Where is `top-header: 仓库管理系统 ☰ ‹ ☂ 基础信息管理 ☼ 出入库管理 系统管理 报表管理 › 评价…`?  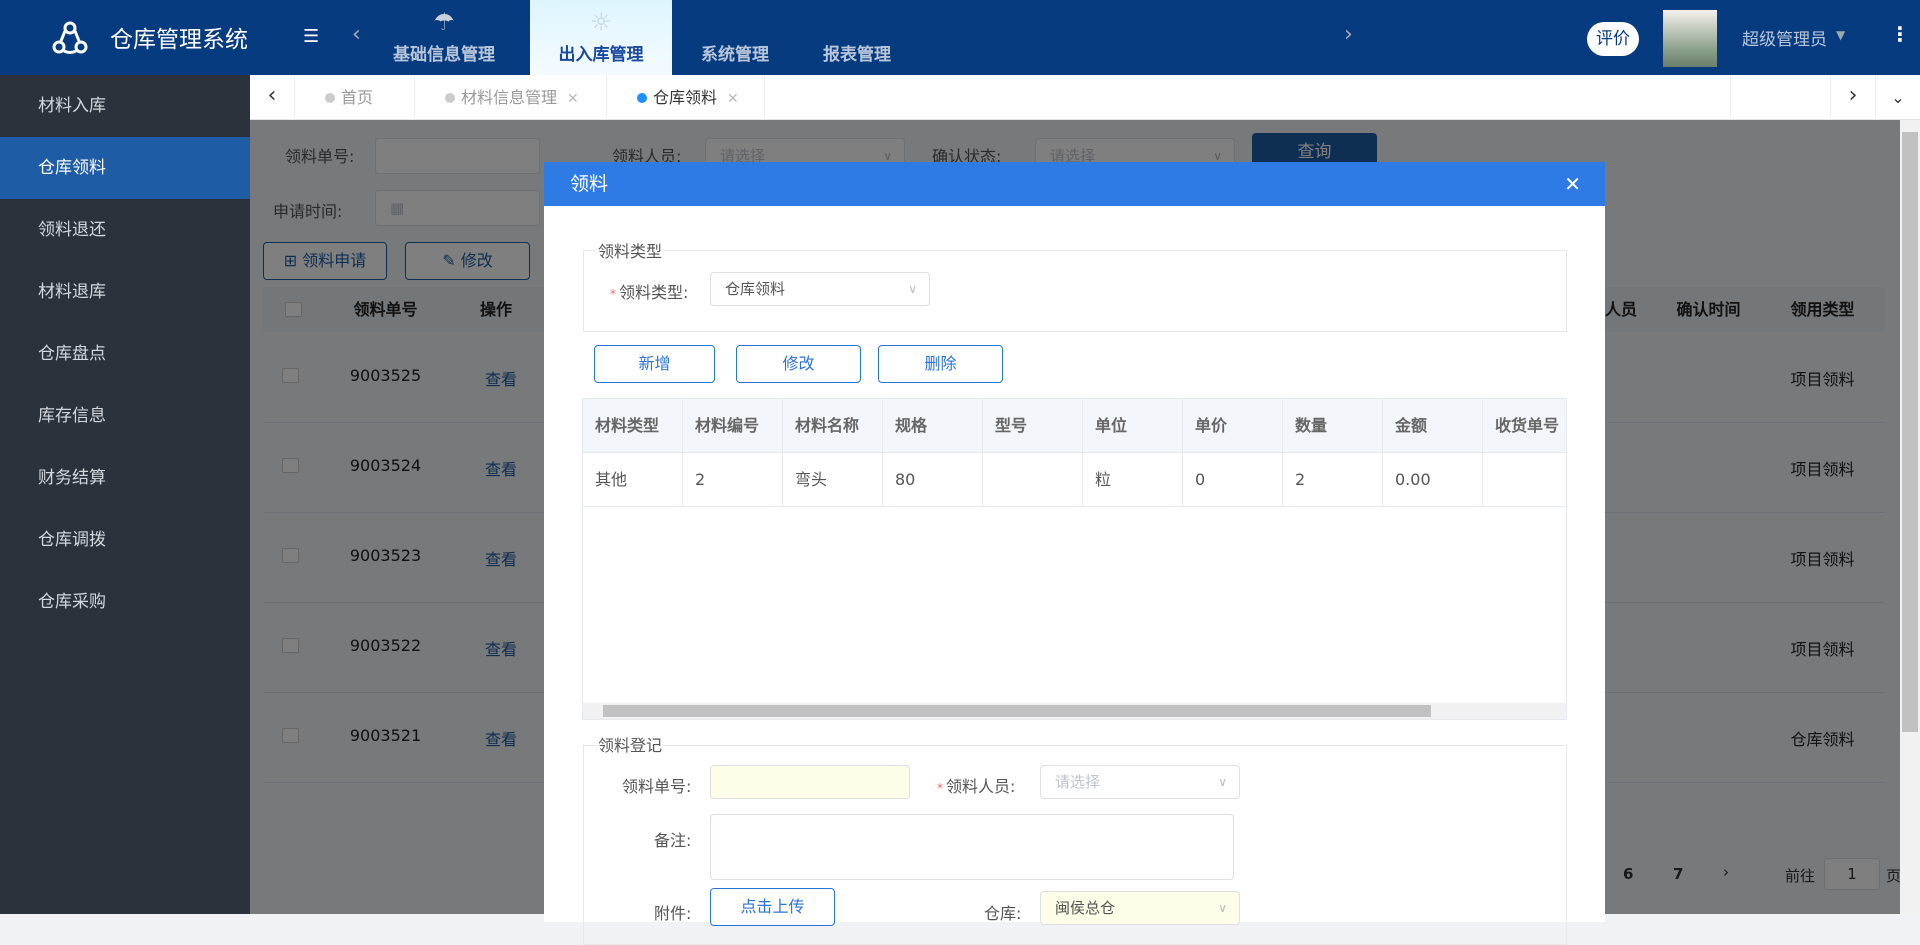 top-header: 仓库管理系统 ☰ ‹ ☂ 基础信息管理 ☼ 出入库管理 系统管理 报表管理 › 评价… is located at coordinates (960, 37).